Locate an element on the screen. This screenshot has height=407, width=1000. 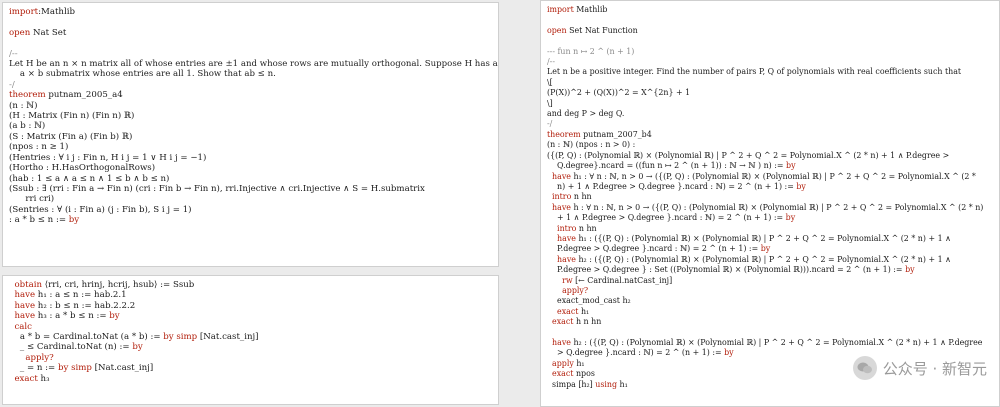
code-token: rri cri) is located at coordinates (32, 199).